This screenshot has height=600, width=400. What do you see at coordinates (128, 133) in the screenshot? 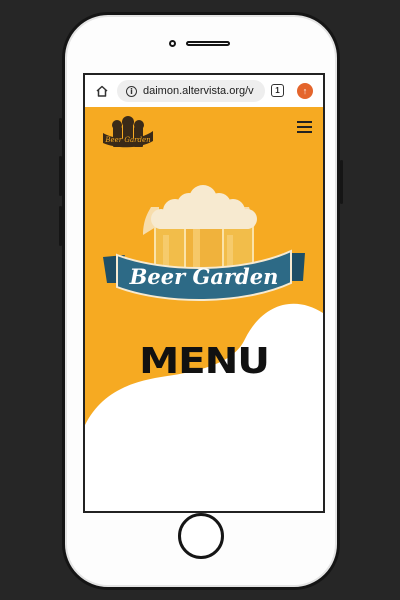
I see `site-logo: Beer Garden` at bounding box center [128, 133].